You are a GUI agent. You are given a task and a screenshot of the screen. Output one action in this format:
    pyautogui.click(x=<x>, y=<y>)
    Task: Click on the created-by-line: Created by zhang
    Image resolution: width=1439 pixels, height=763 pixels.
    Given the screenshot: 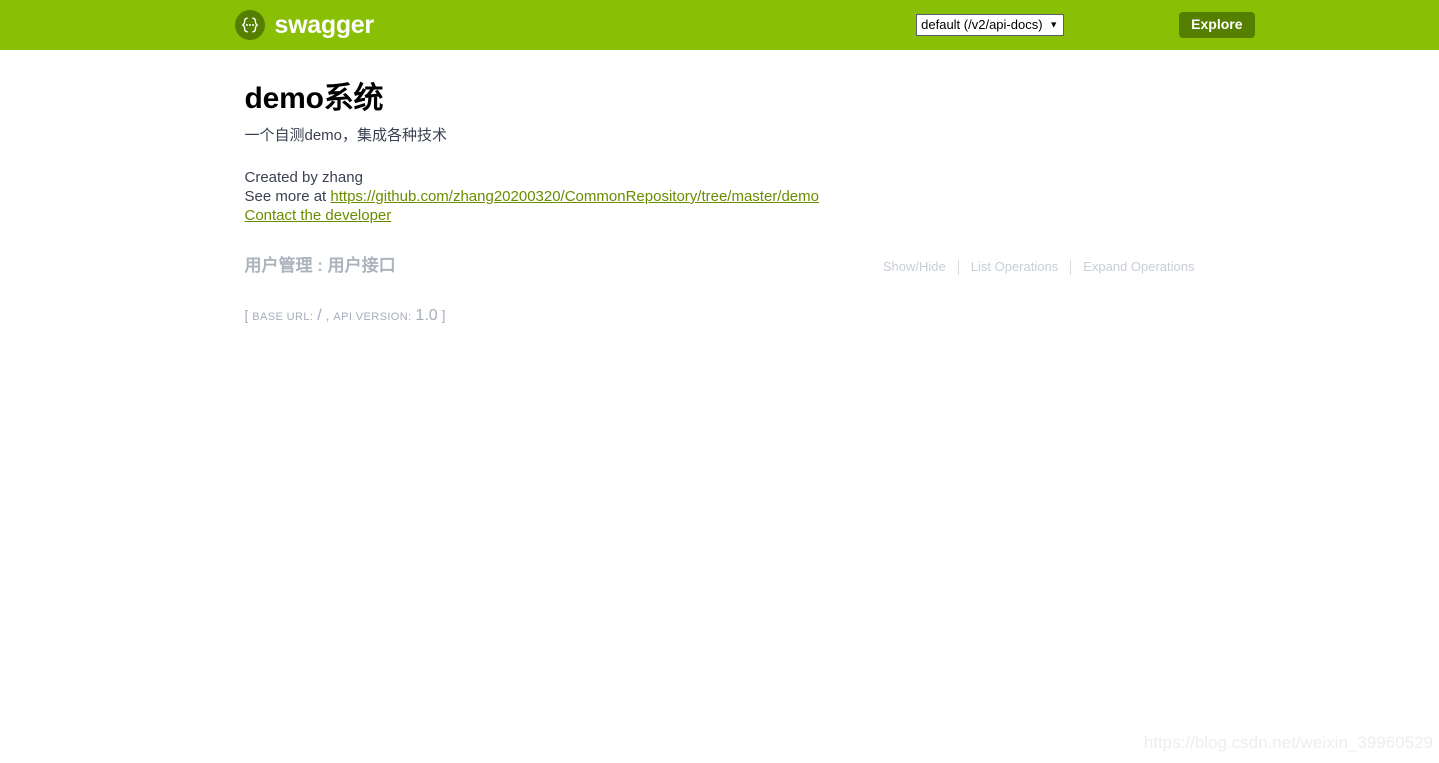 What is the action you would take?
    pyautogui.click(x=303, y=177)
    